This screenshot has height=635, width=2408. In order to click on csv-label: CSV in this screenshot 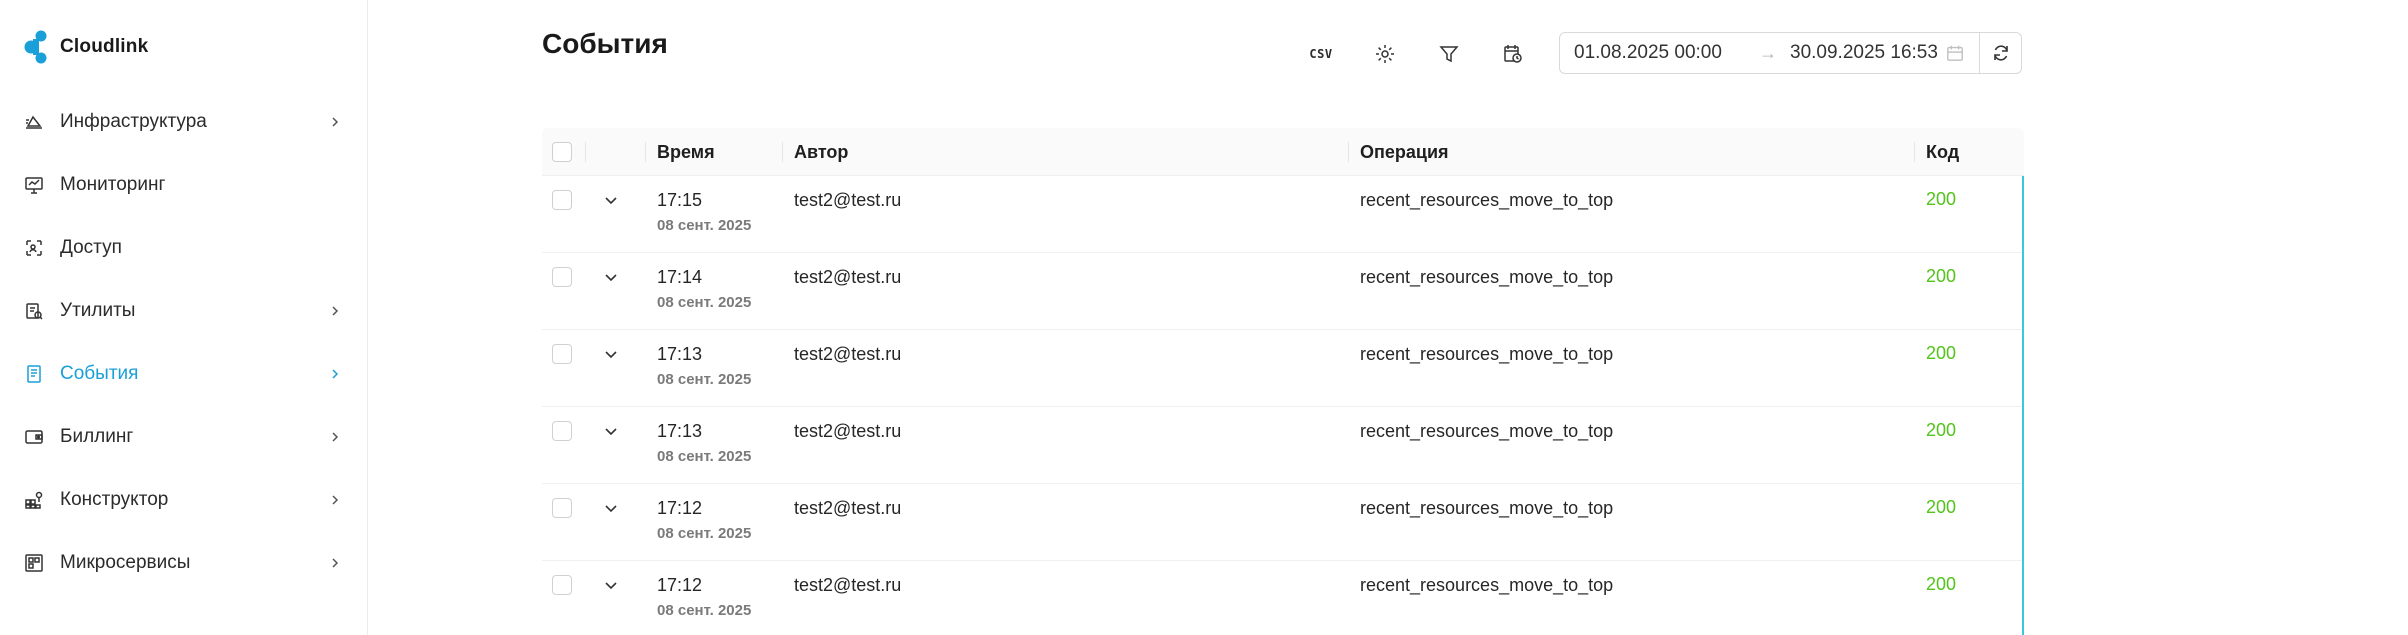, I will do `click(1321, 54)`.